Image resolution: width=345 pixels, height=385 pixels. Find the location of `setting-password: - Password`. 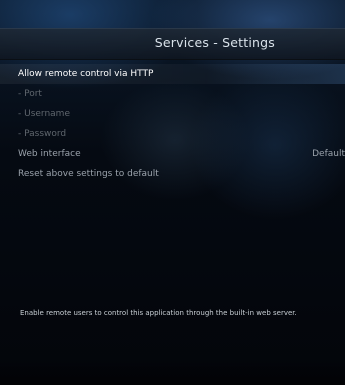

setting-password: - Password is located at coordinates (172, 134).